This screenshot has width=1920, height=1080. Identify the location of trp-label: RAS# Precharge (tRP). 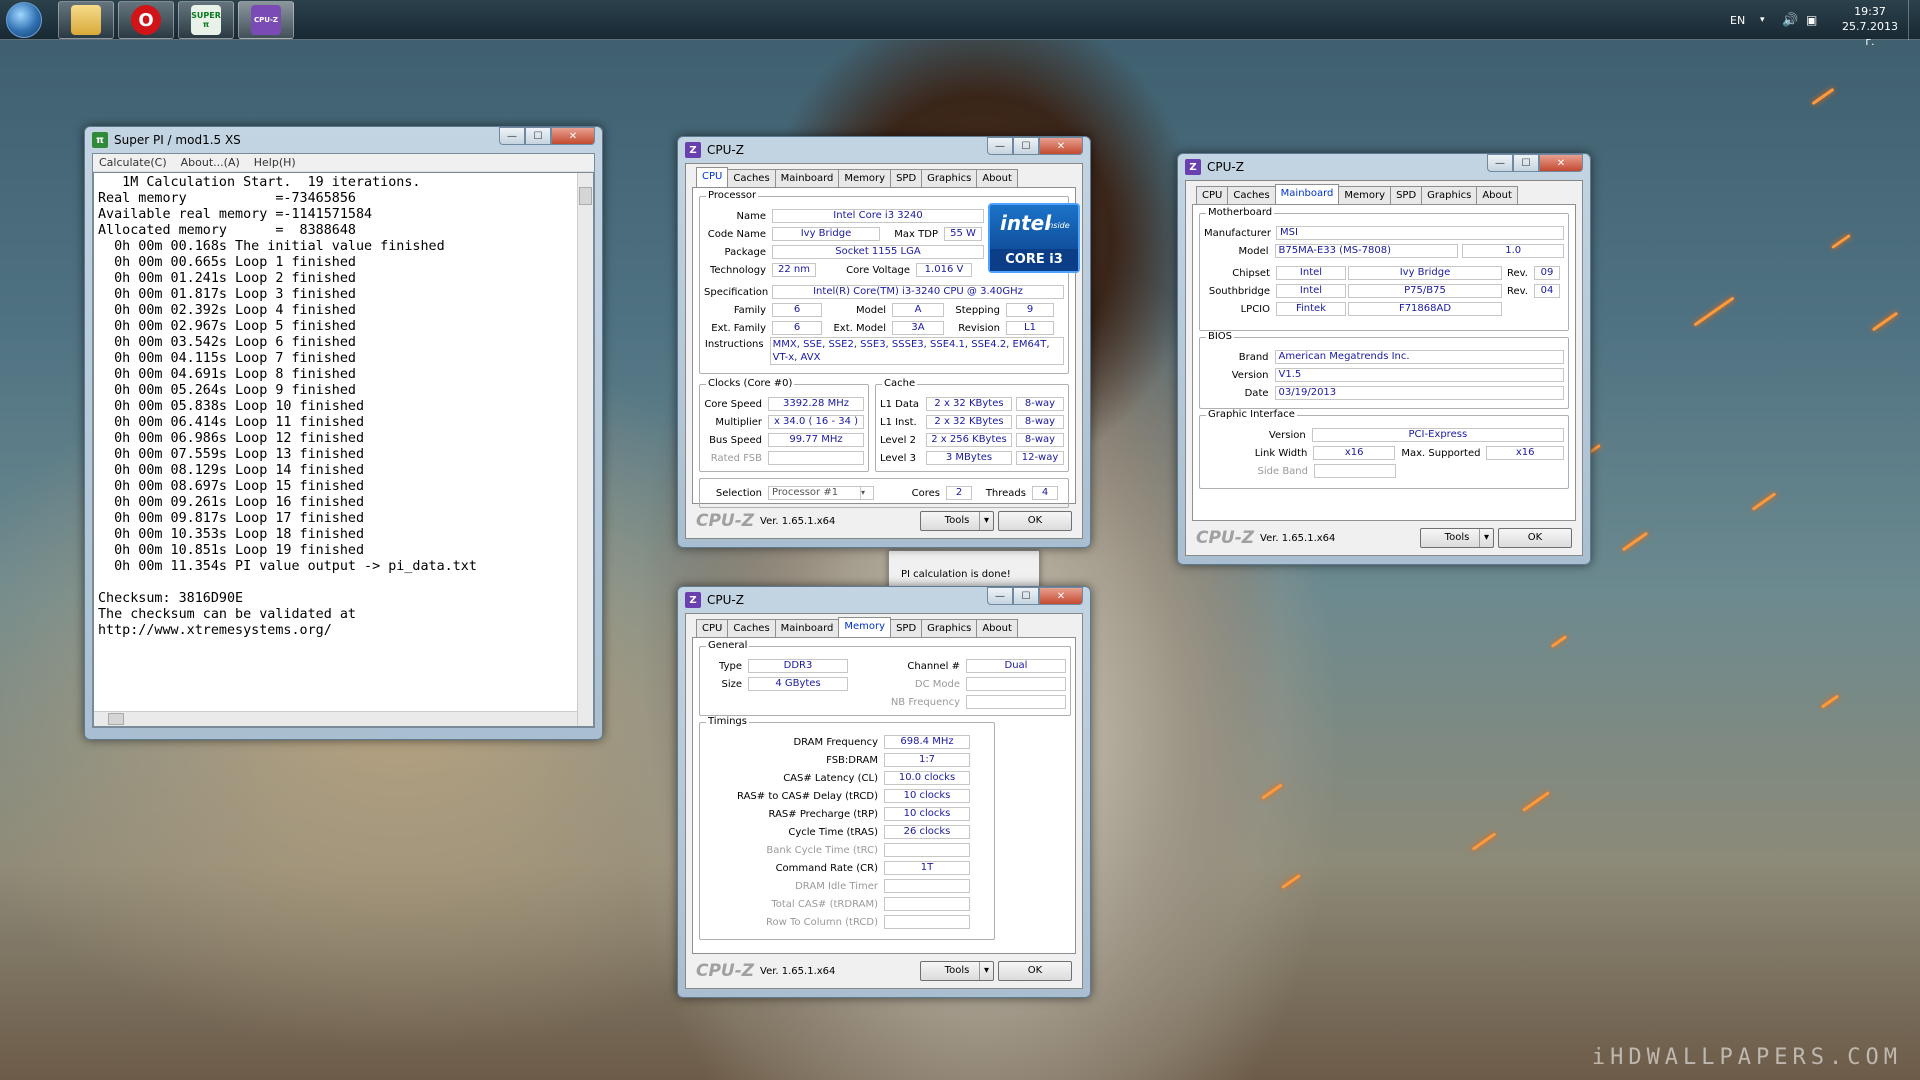
(823, 814).